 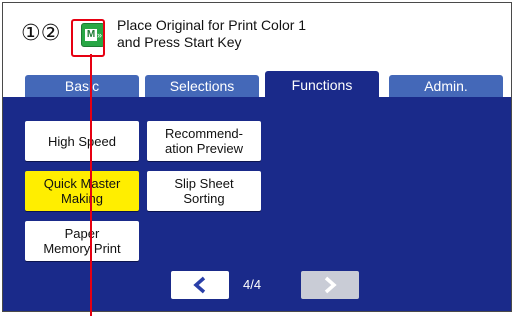 I want to click on chevron-left-icon, so click(x=199, y=285).